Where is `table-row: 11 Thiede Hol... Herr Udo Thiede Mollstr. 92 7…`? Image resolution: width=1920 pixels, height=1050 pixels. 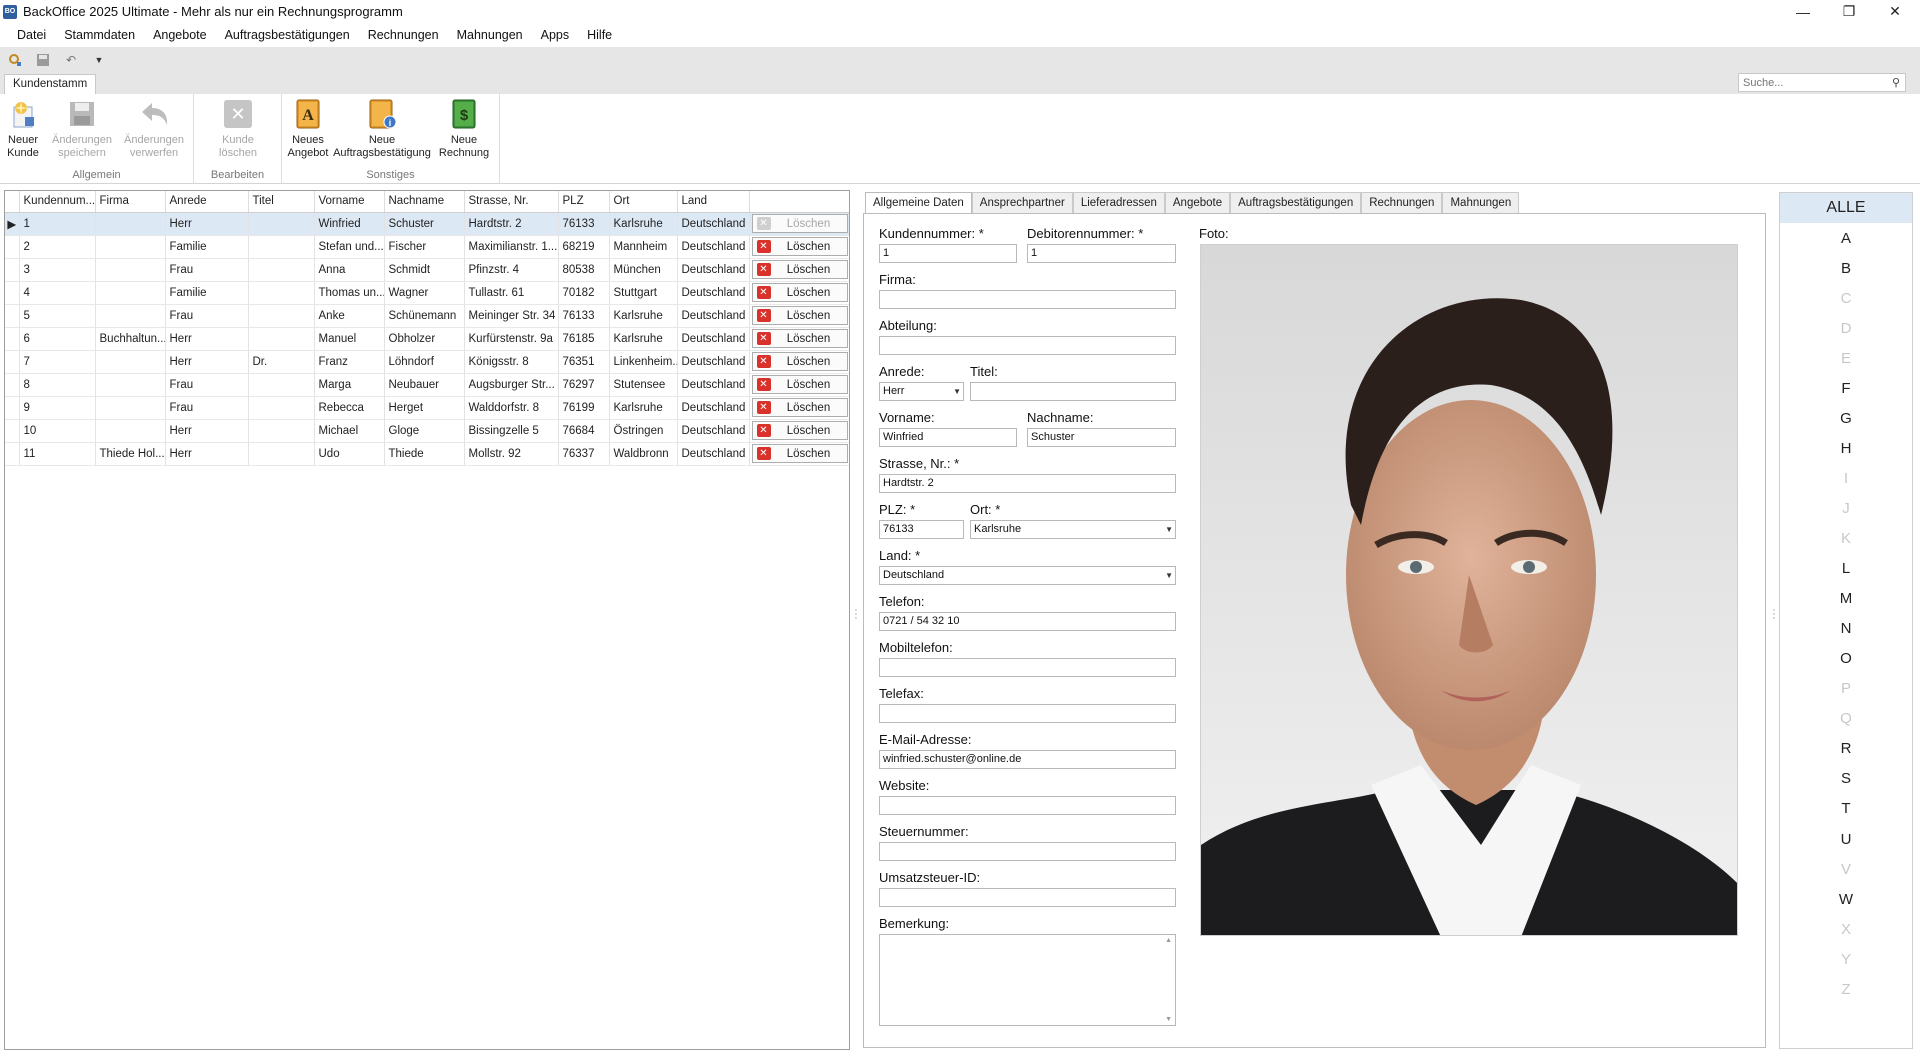
table-row: 11 Thiede Hol... Herr Udo Thiede Mollstr. 92 7… is located at coordinates (427, 454).